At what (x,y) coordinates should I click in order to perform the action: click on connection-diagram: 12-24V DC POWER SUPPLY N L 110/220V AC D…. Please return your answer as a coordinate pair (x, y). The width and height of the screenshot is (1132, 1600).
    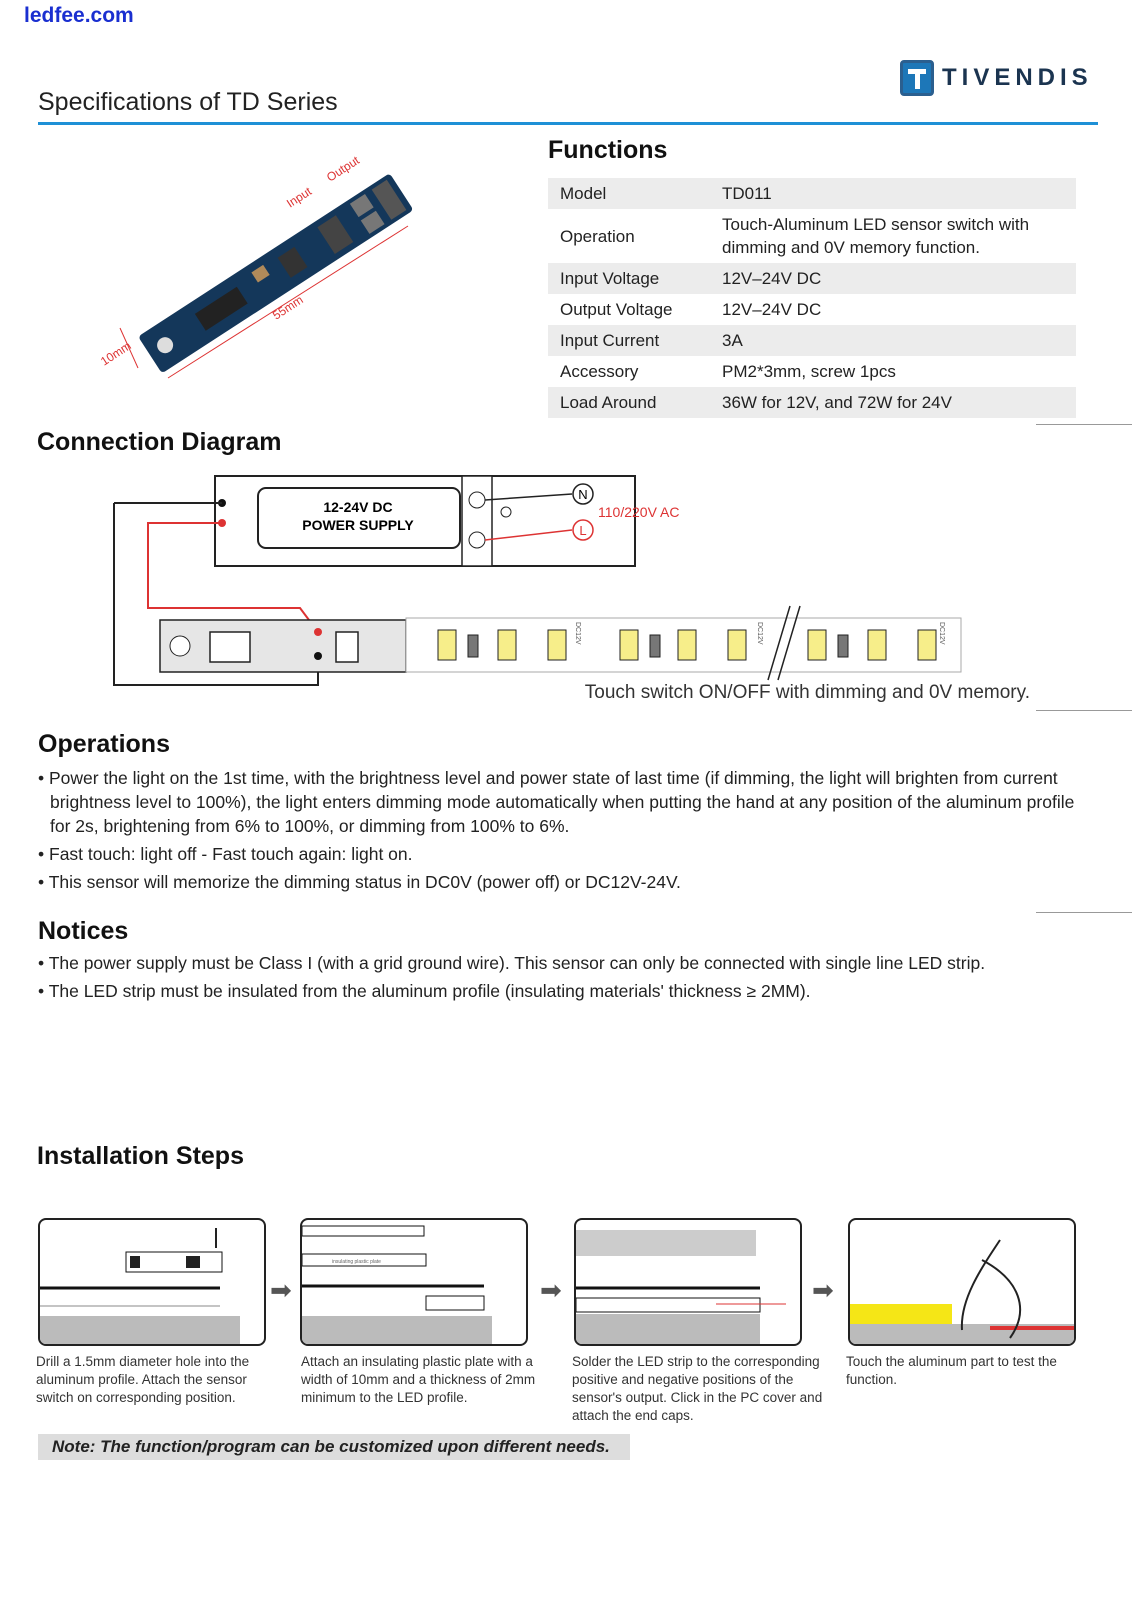
    Looking at the image, I should click on (571, 589).